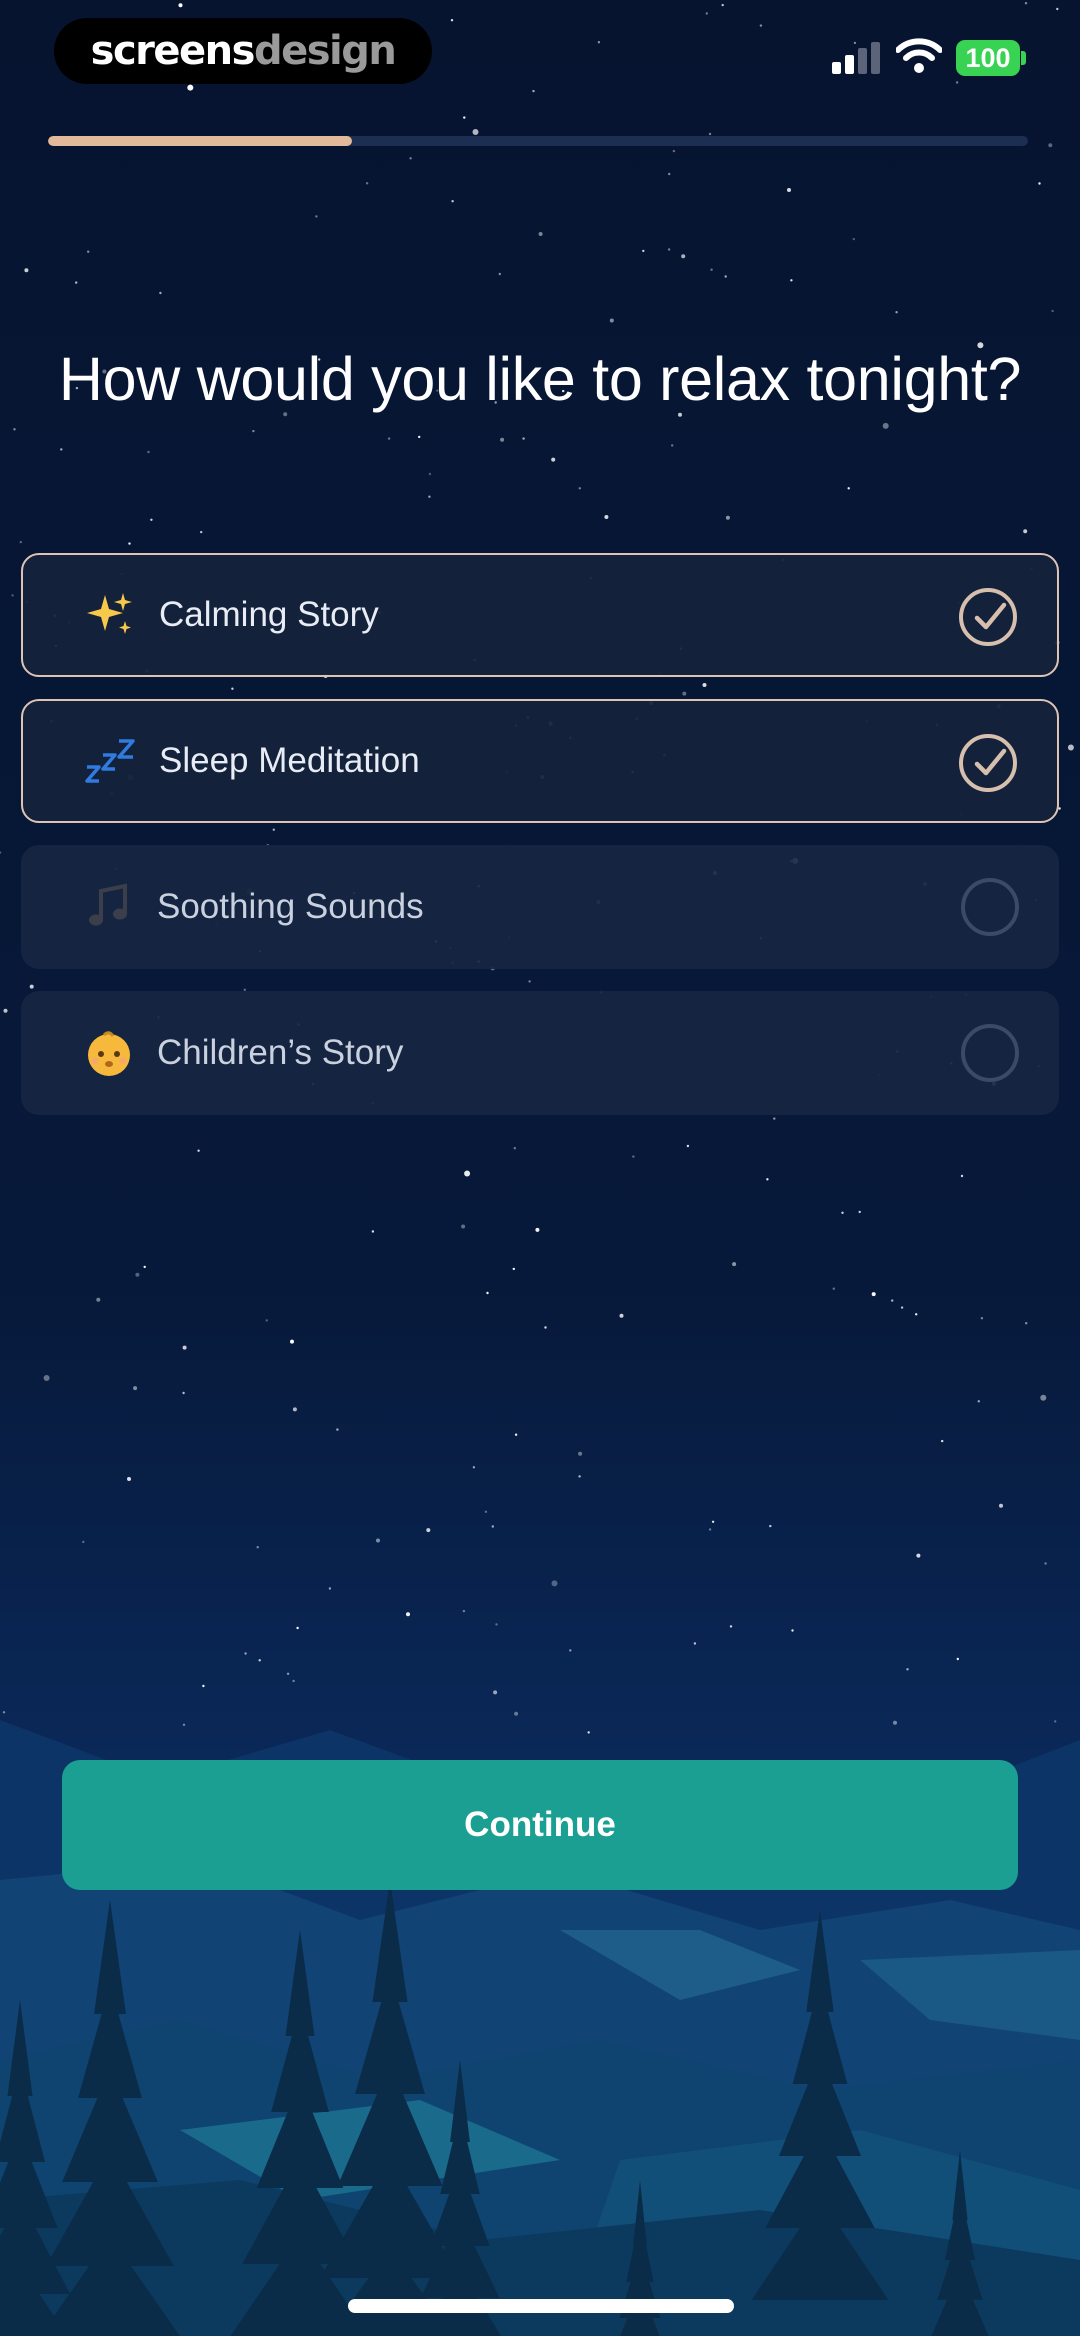 This screenshot has width=1080, height=2336. Describe the element at coordinates (990, 1053) in the screenshot. I see `empty-circle-icon` at that location.